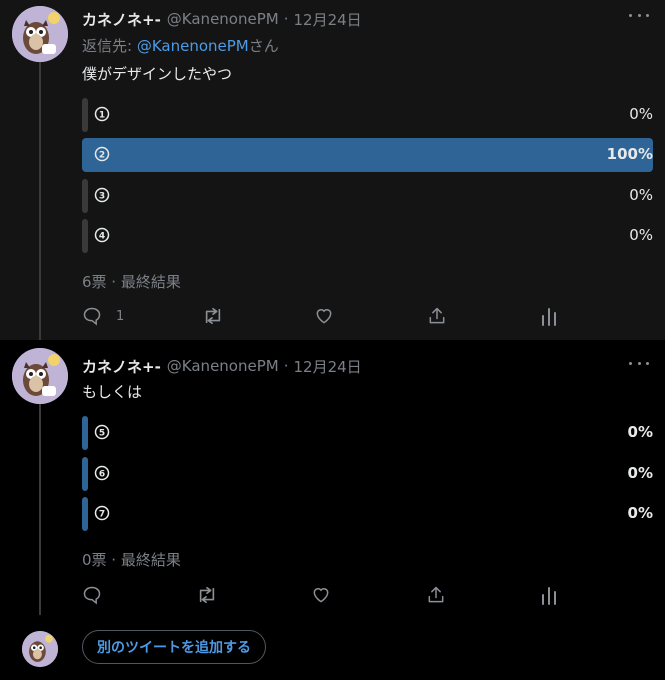 Image resolution: width=665 pixels, height=680 pixels. I want to click on svg-text: 3, so click(102, 197).